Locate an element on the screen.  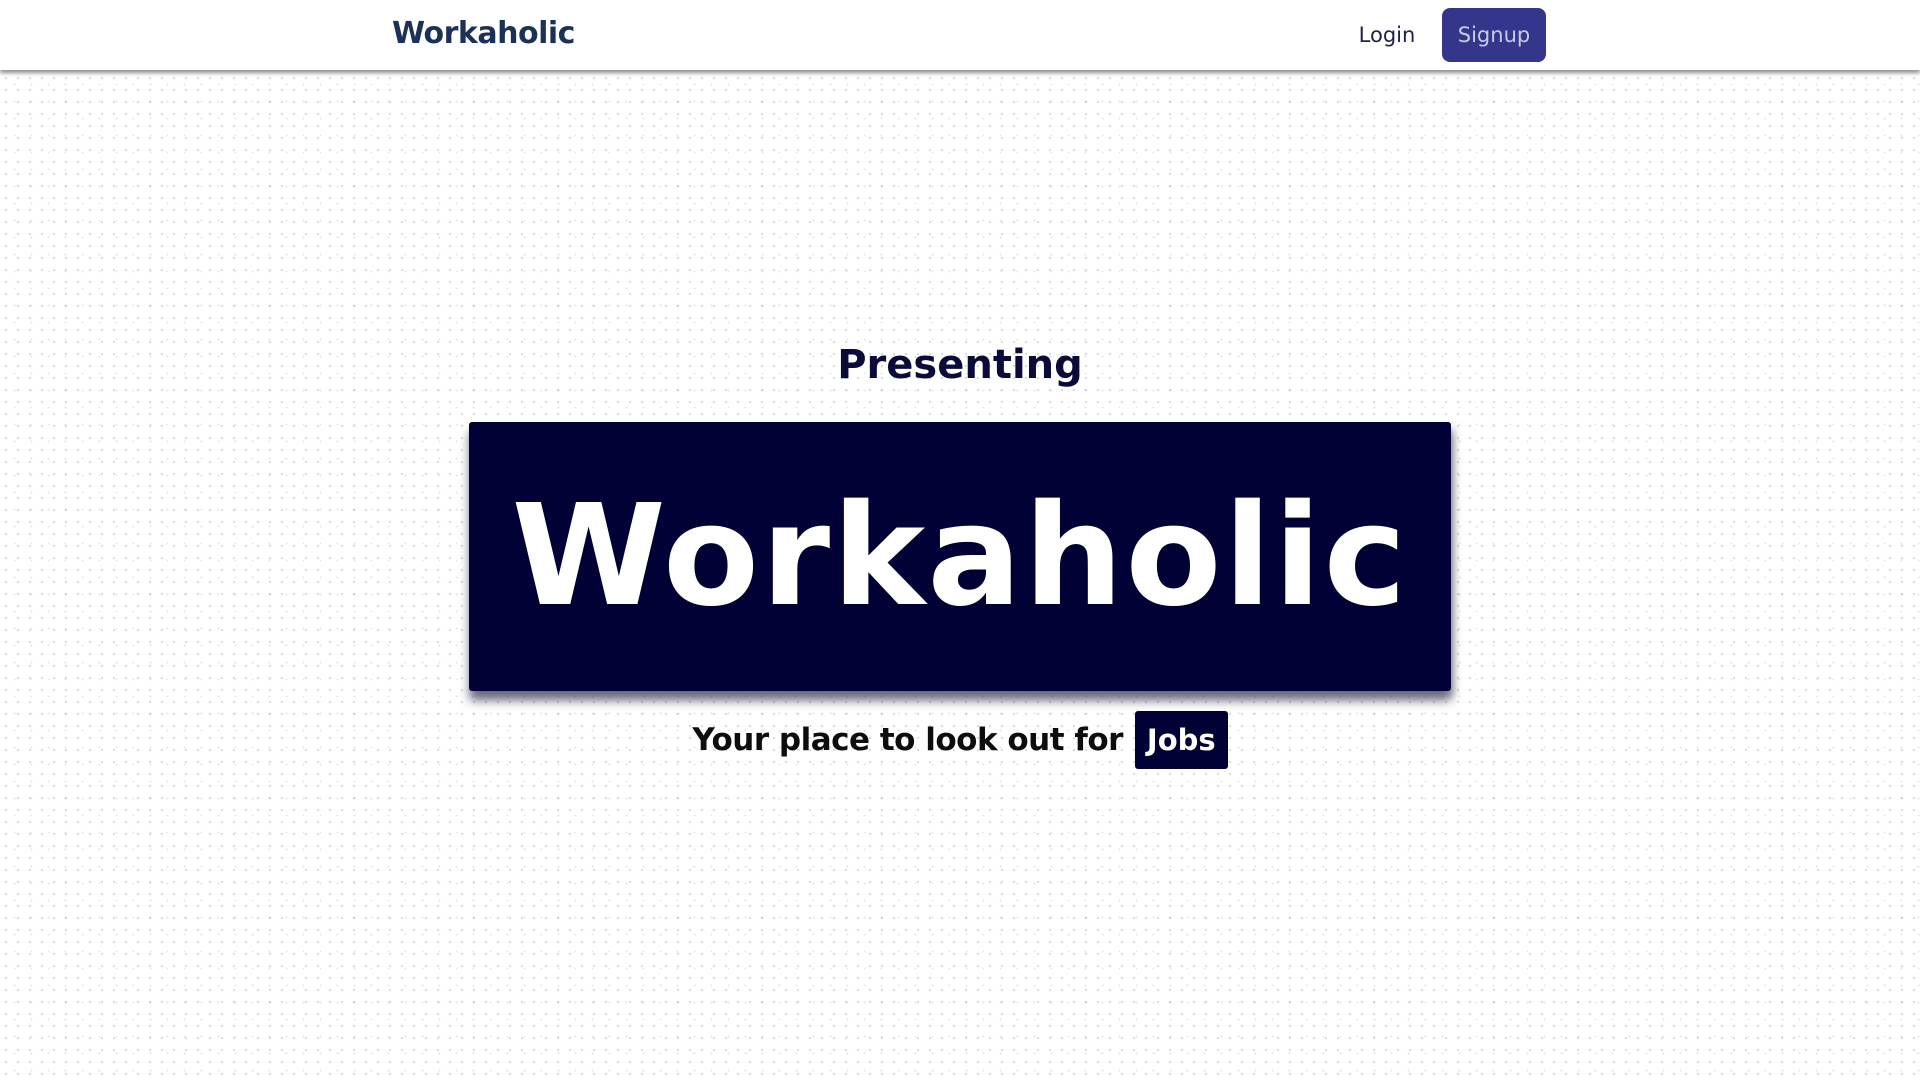
signup-button: Signup is located at coordinates (1494, 35).